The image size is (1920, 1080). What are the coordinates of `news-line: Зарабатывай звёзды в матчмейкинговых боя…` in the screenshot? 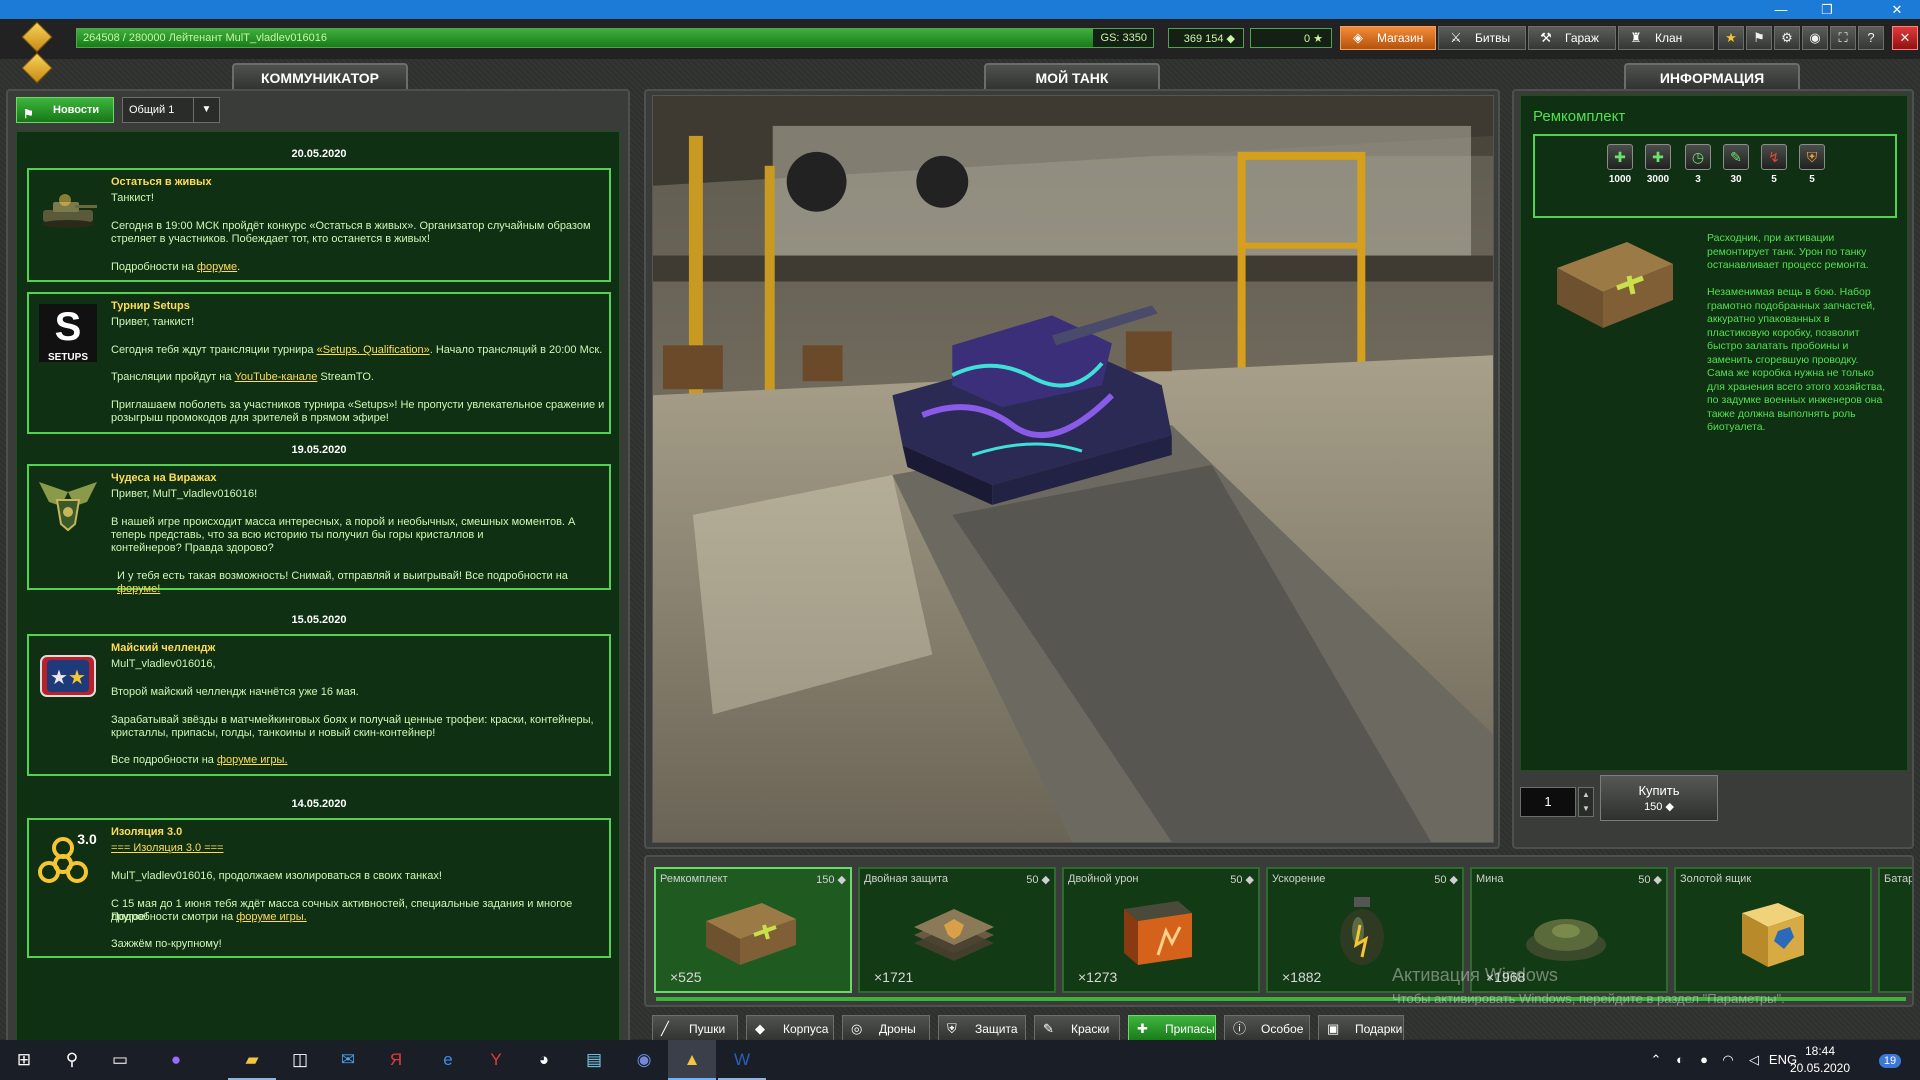 It's located at (352, 720).